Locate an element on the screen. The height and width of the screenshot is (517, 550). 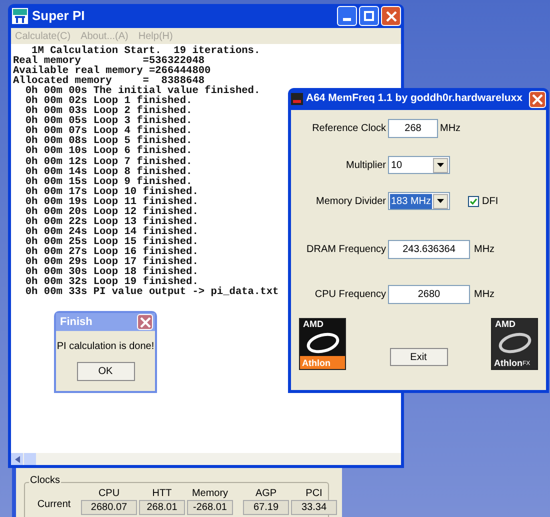
clock-value: 268.01 is located at coordinates (162, 507).